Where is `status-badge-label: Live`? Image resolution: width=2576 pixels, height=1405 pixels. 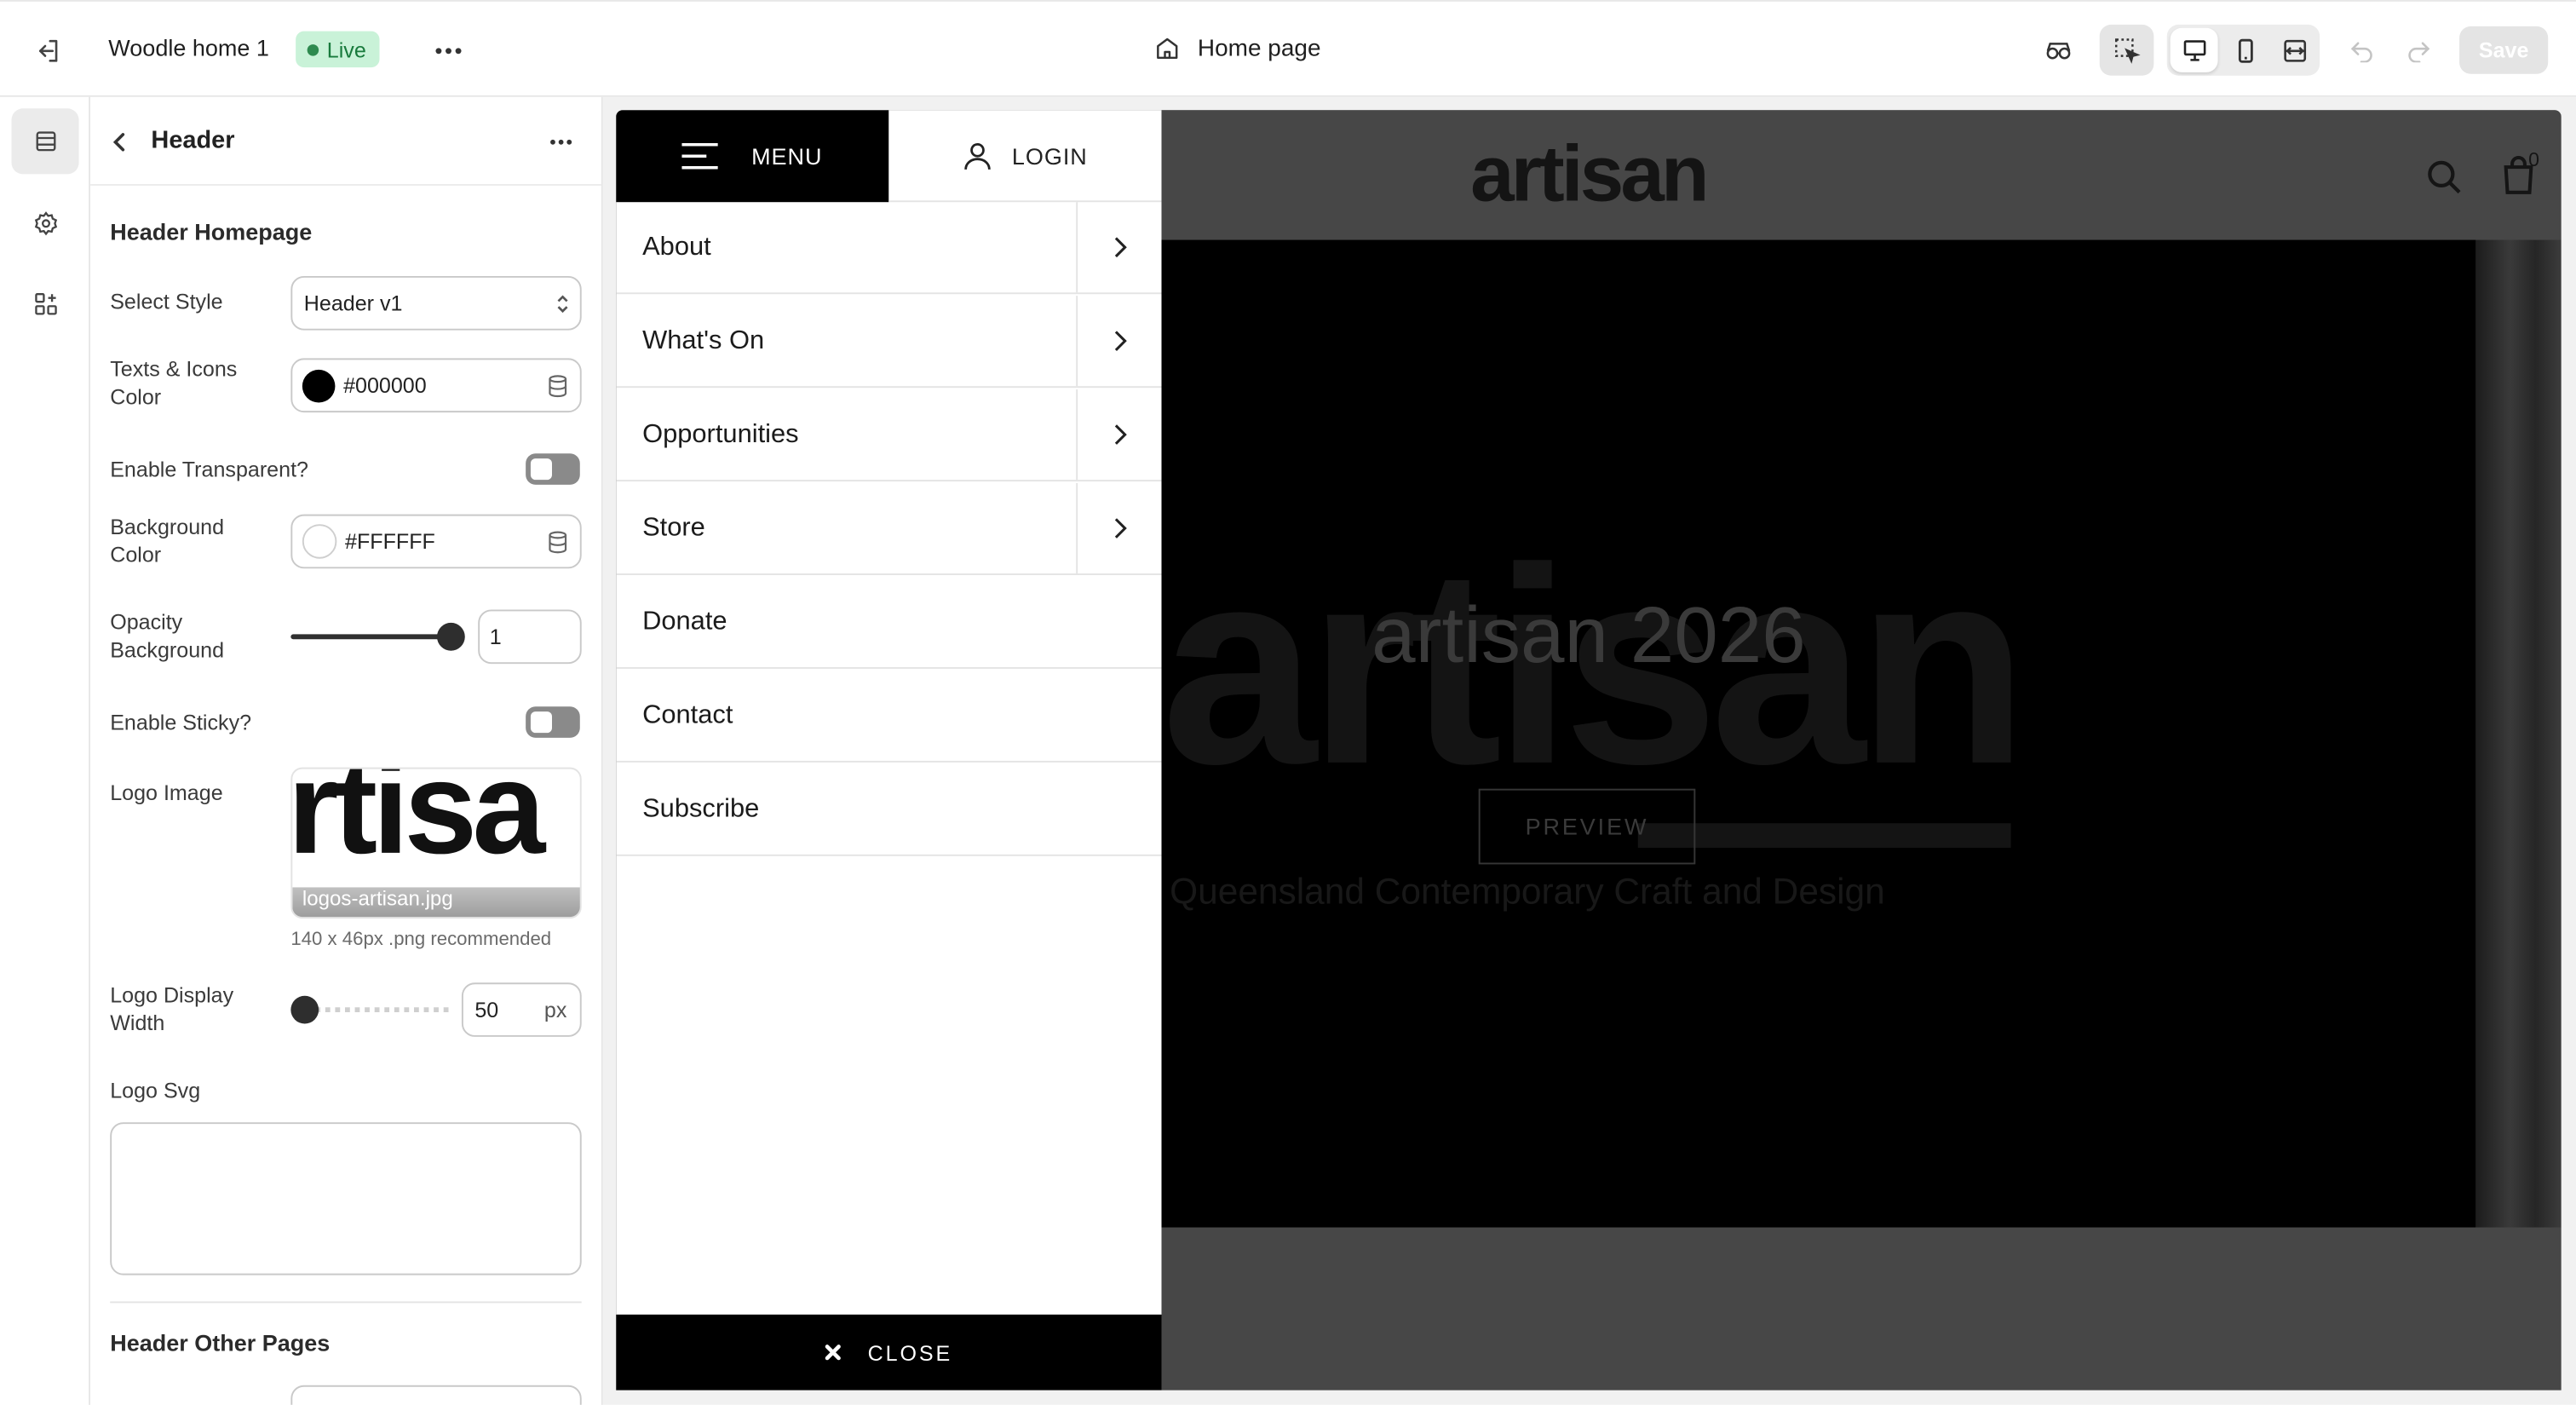 status-badge-label: Live is located at coordinates (346, 49).